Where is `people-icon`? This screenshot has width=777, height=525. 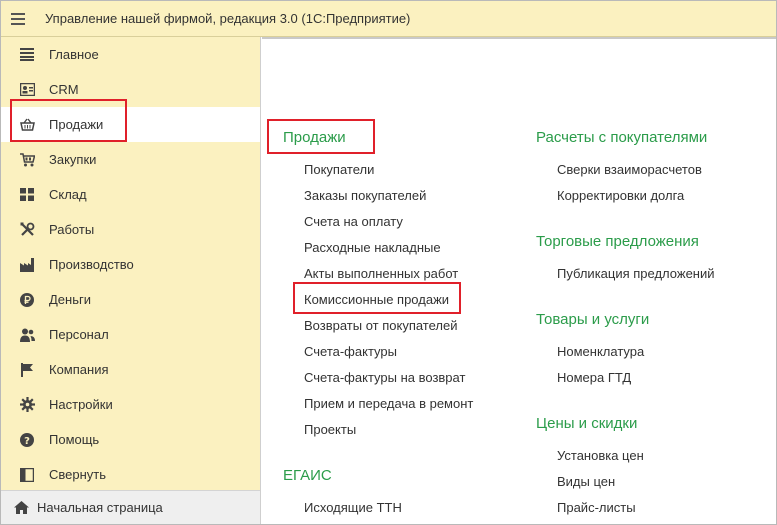
people-icon is located at coordinates (27, 335).